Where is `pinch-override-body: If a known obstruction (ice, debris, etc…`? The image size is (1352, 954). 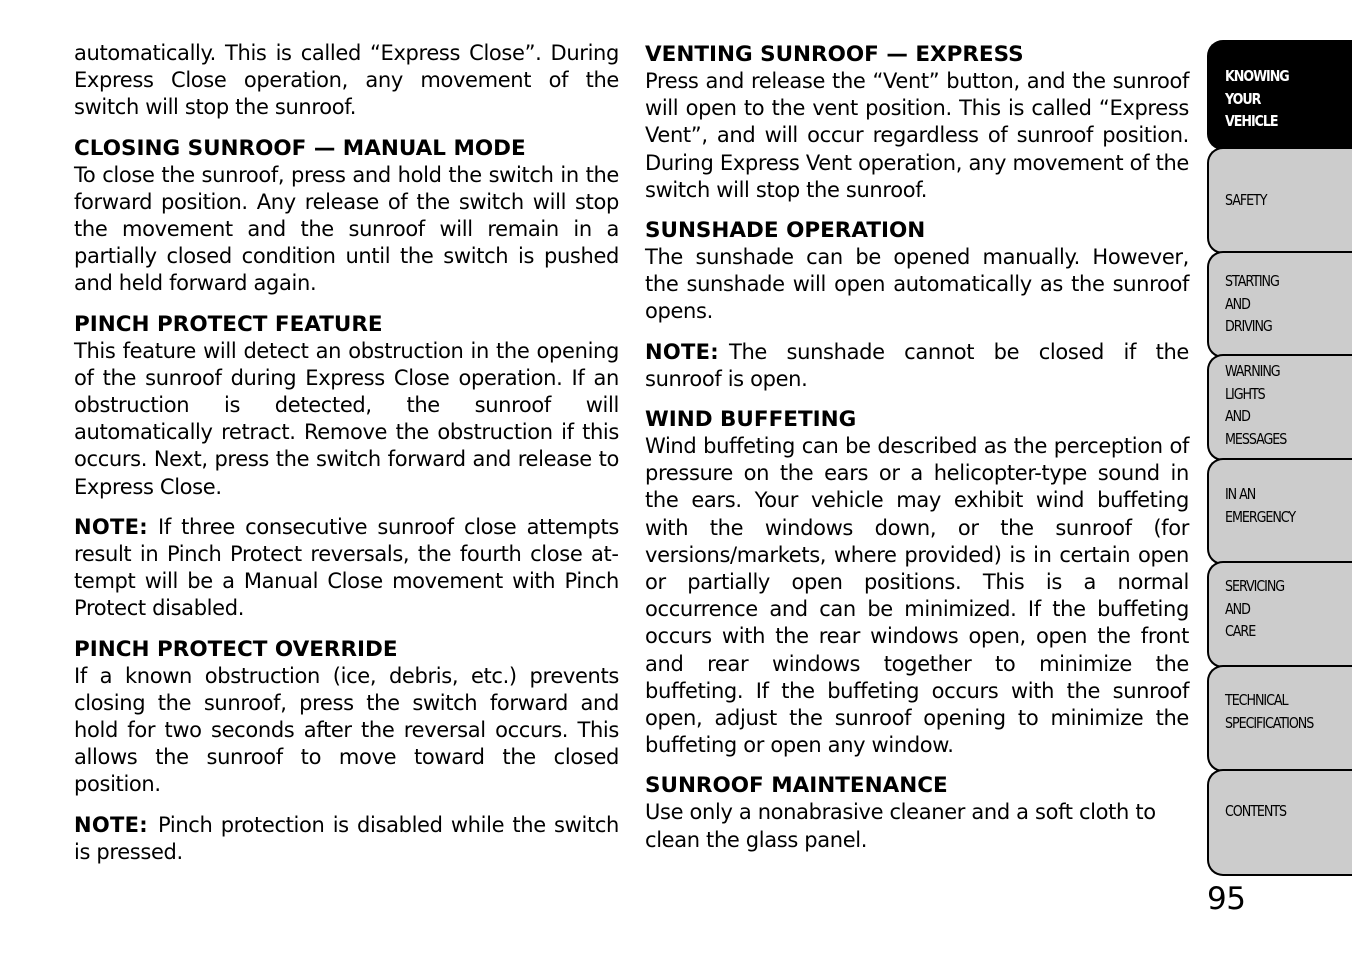 pinch-override-body: If a known obstruction (ice, debris, etc… is located at coordinates (346, 730).